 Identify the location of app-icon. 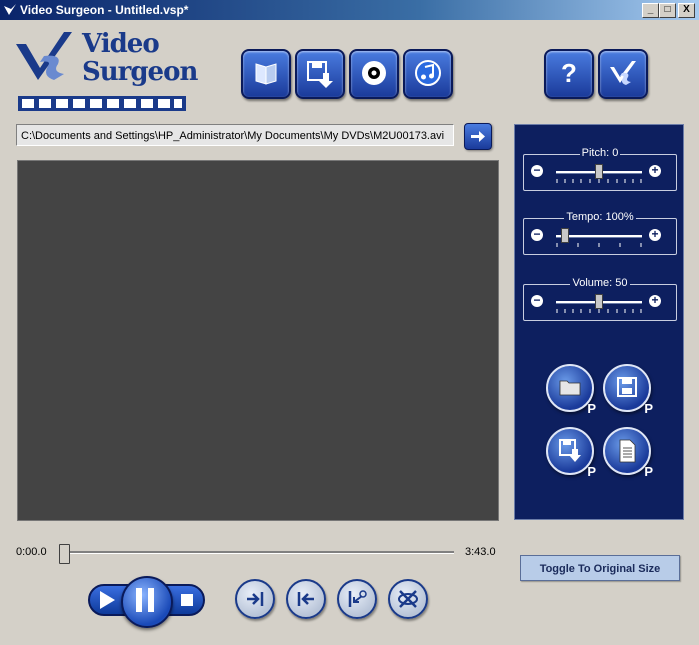
(10, 9).